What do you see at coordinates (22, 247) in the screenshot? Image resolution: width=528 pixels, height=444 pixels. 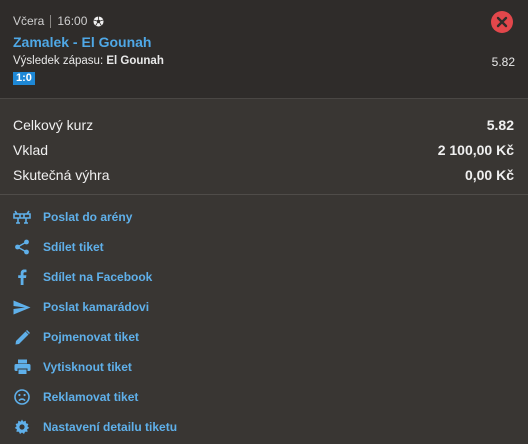 I see `share-icon` at bounding box center [22, 247].